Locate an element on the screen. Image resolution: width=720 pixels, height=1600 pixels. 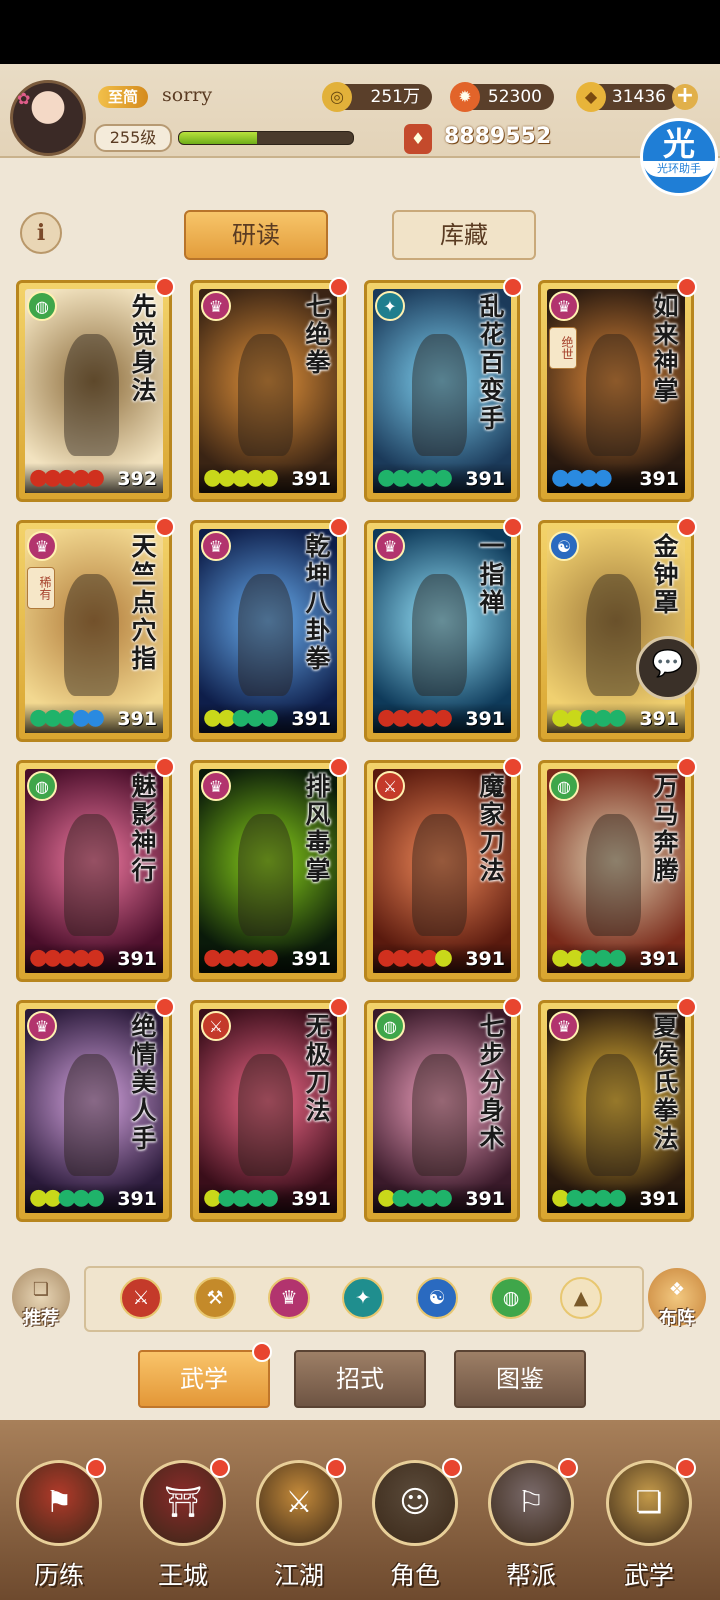
card-level: 392 is located at coordinates (137, 479).